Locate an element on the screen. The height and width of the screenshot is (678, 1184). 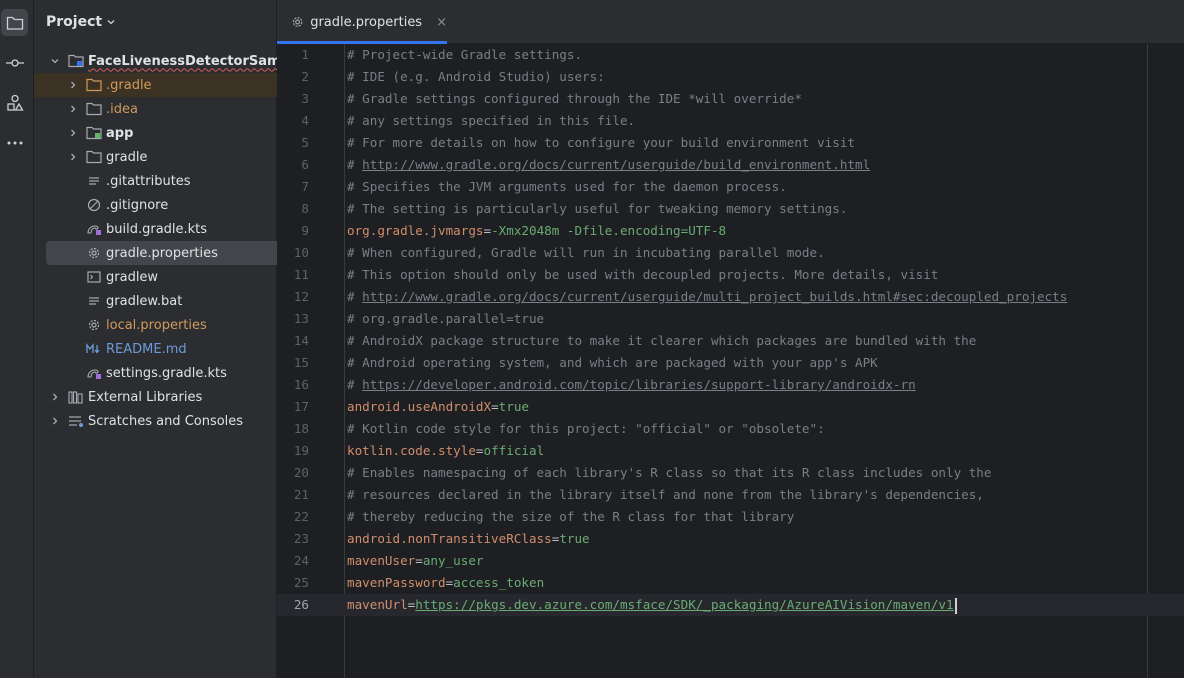
more-icon is located at coordinates (14, 142).